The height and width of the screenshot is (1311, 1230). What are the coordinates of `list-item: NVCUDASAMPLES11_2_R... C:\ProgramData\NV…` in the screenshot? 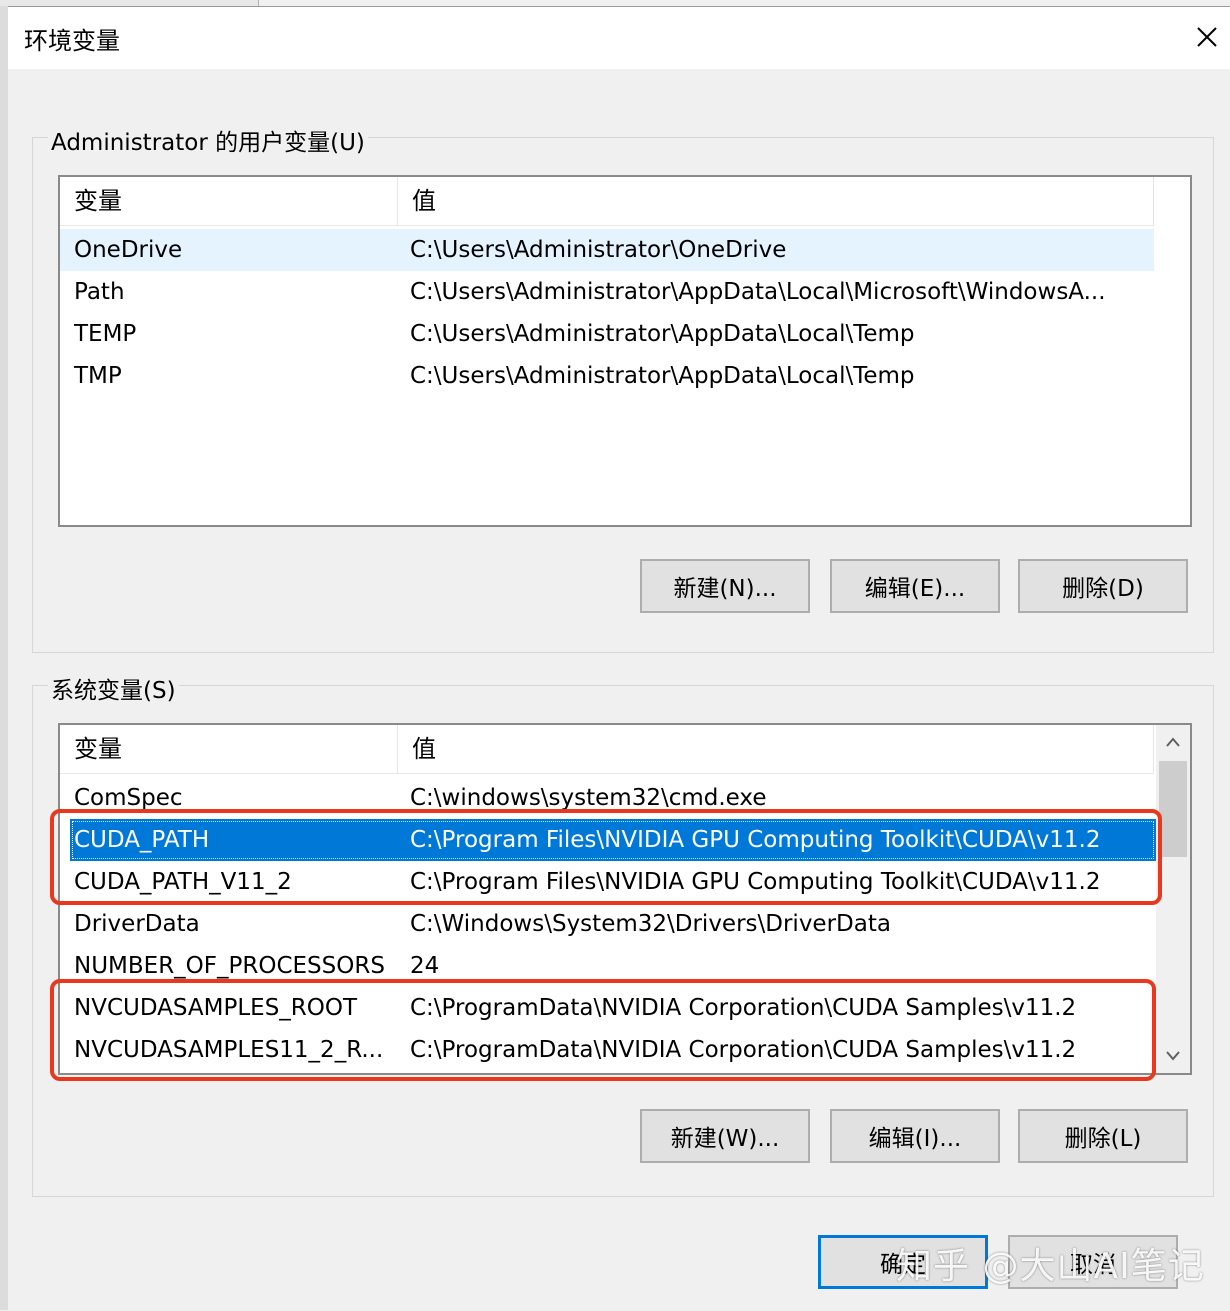 It's located at (608, 1050).